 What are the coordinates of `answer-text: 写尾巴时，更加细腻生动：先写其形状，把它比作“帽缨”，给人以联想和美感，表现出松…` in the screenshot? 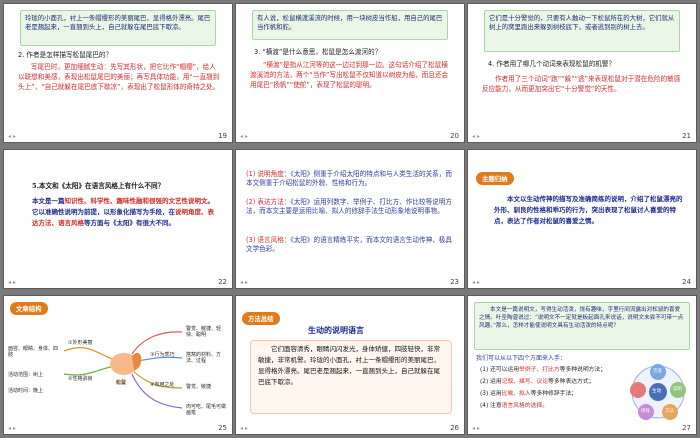 It's located at (119, 77).